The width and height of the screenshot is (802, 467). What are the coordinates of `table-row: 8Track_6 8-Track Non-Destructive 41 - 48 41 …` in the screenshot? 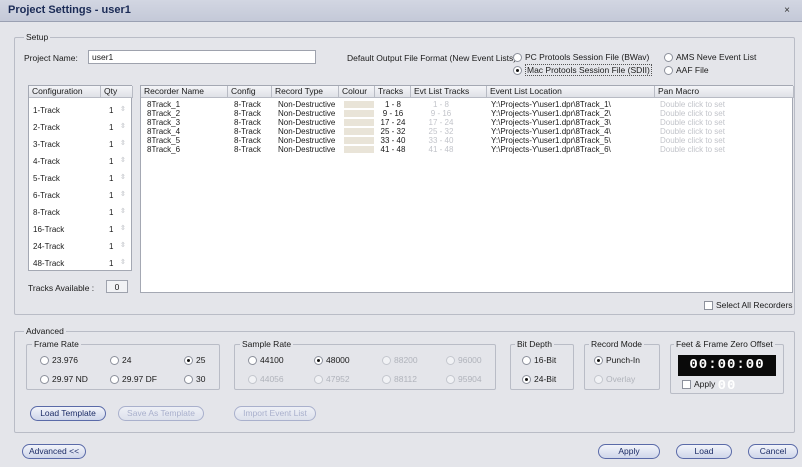 It's located at (467, 149).